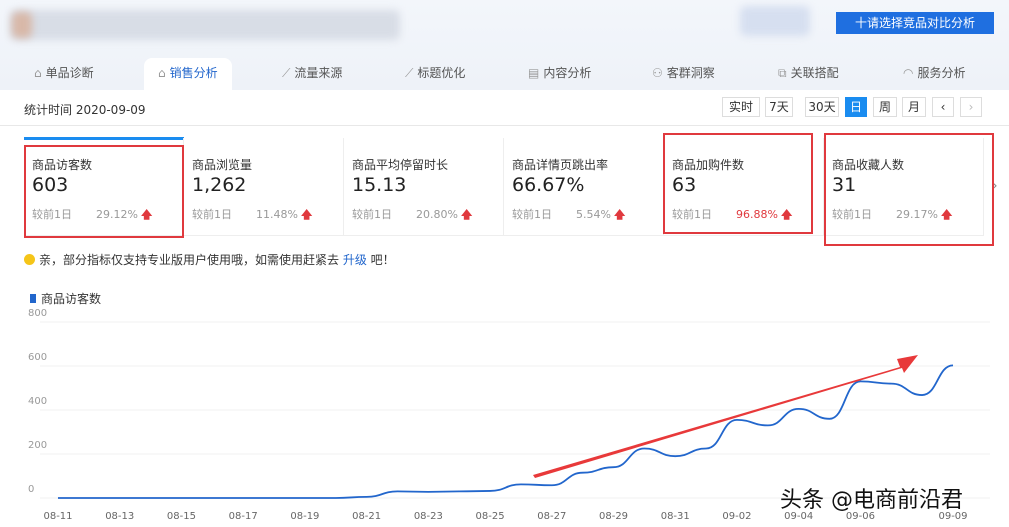  I want to click on metric-value: 1,262, so click(219, 185).